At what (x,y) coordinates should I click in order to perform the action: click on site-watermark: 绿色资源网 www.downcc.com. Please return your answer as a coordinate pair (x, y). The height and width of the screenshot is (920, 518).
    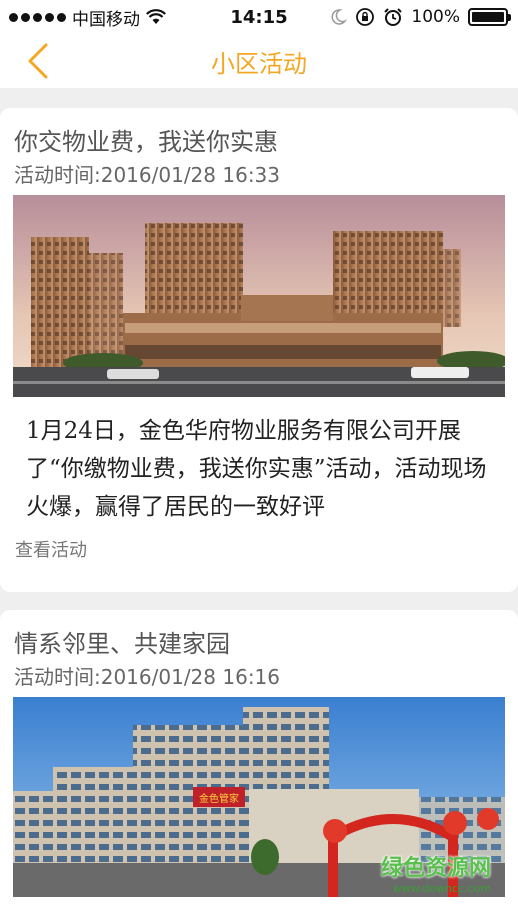
    Looking at the image, I should click on (436, 872).